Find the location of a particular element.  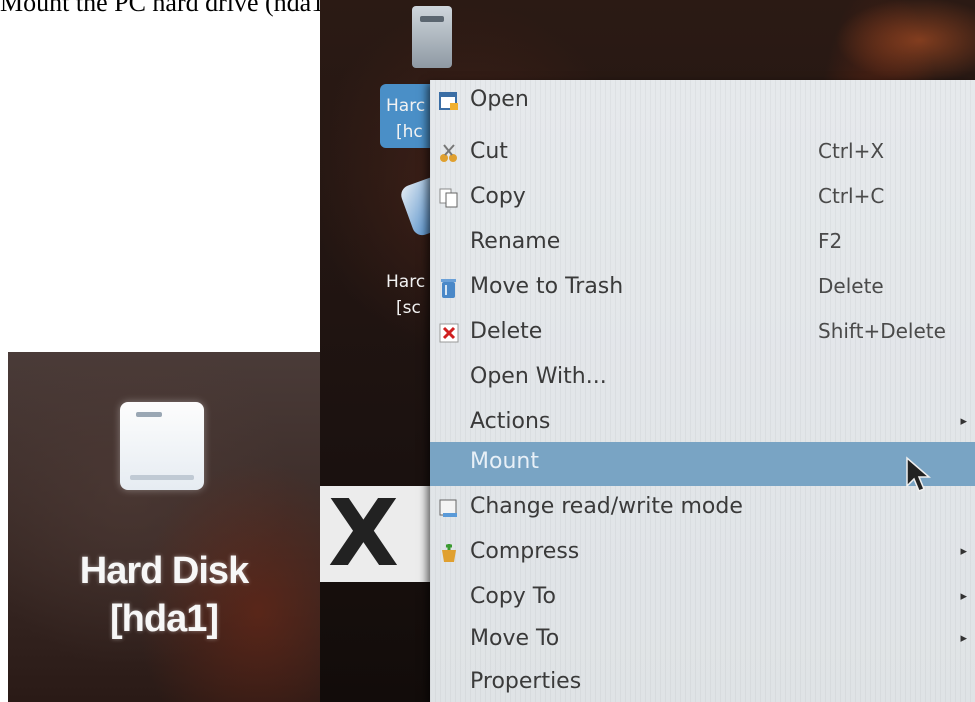

compress-icon is located at coordinates (449, 553).